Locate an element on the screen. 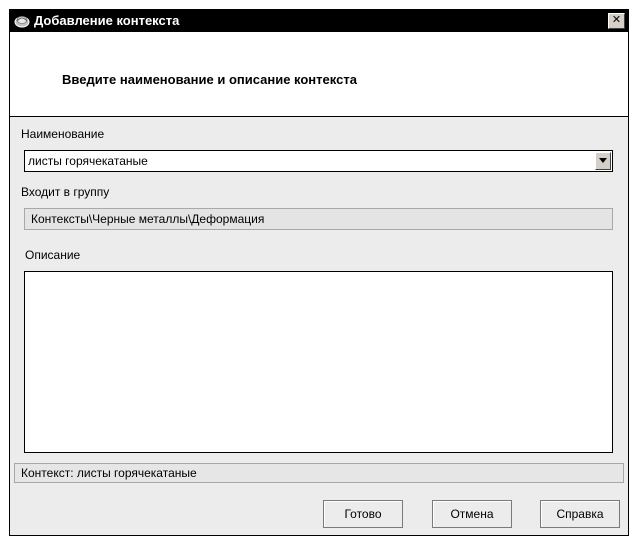 The height and width of the screenshot is (540, 632). window-title: Добавление контекста is located at coordinates (107, 20).